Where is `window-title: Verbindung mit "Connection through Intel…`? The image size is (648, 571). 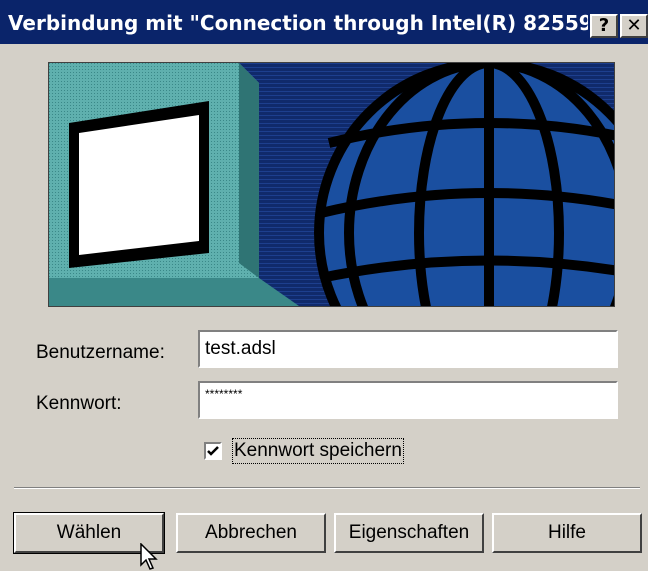 window-title: Verbindung mit "Connection through Intel… is located at coordinates (298, 23).